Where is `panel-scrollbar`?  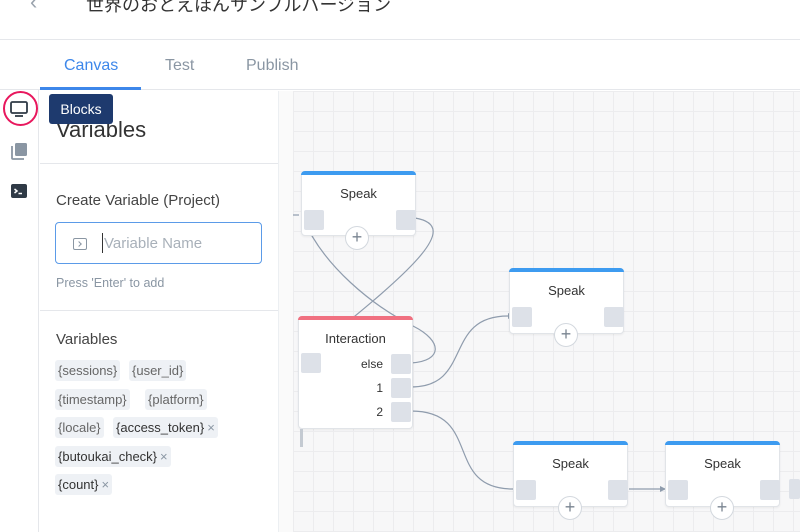 panel-scrollbar is located at coordinates (285, 311).